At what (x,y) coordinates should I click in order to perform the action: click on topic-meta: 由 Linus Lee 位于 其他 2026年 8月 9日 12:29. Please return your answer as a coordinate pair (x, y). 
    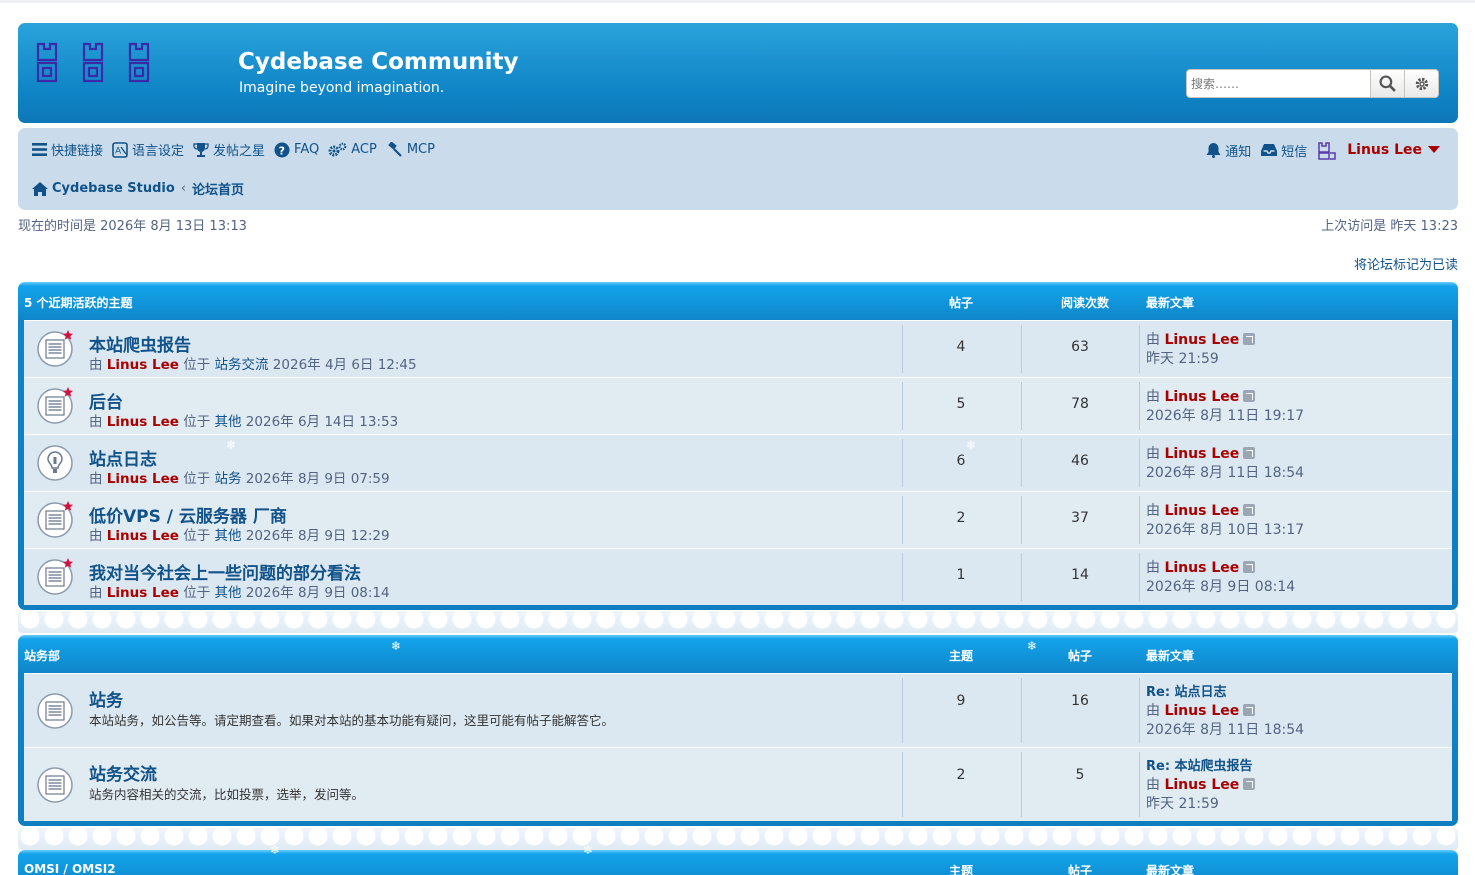
    Looking at the image, I should click on (239, 534).